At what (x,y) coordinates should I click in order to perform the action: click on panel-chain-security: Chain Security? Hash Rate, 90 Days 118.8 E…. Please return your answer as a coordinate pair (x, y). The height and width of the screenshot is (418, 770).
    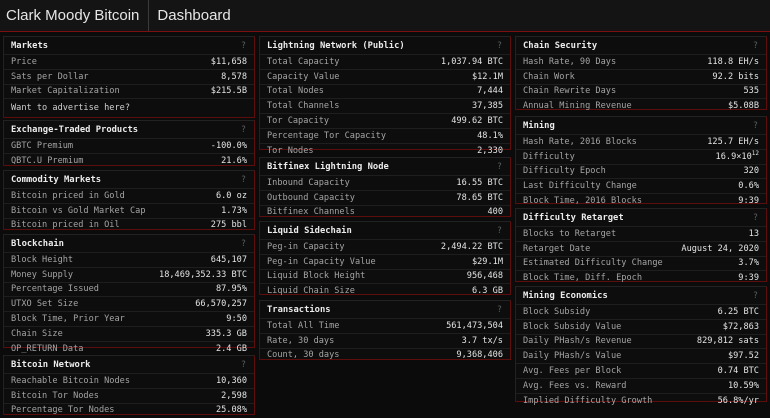
    Looking at the image, I should click on (641, 74).